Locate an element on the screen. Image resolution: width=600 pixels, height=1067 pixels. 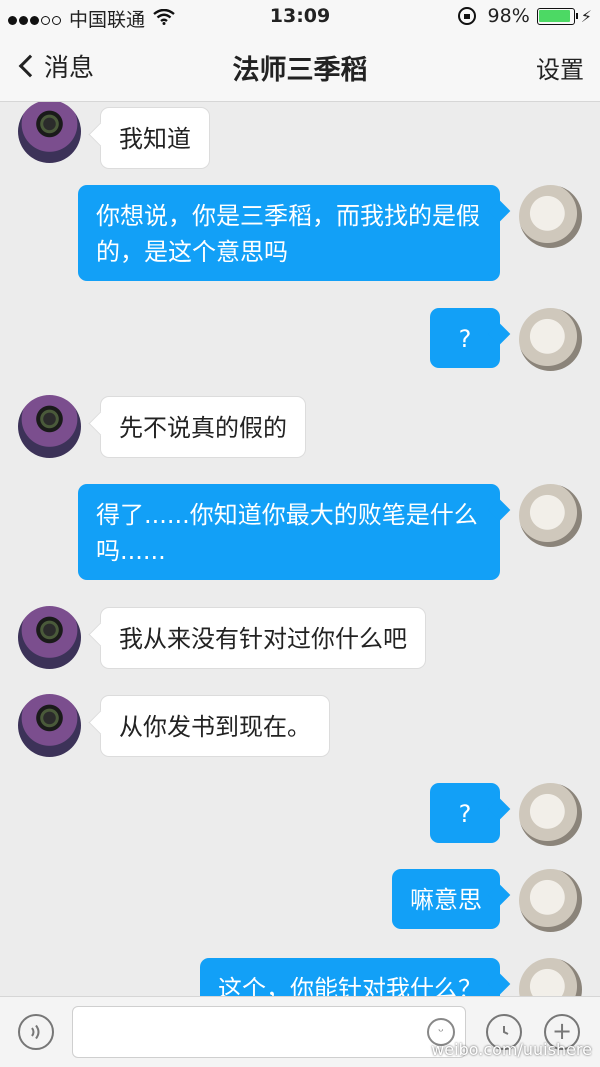
charging-bolt-icon: ⚡ is located at coordinates (586, 16).